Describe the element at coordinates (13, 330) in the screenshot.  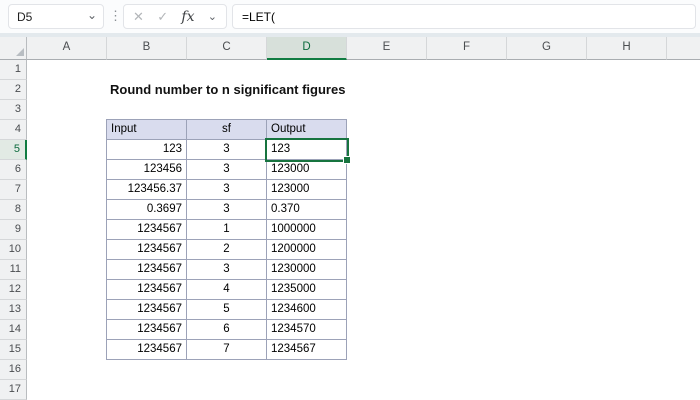
I see `row-header-14: 14` at that location.